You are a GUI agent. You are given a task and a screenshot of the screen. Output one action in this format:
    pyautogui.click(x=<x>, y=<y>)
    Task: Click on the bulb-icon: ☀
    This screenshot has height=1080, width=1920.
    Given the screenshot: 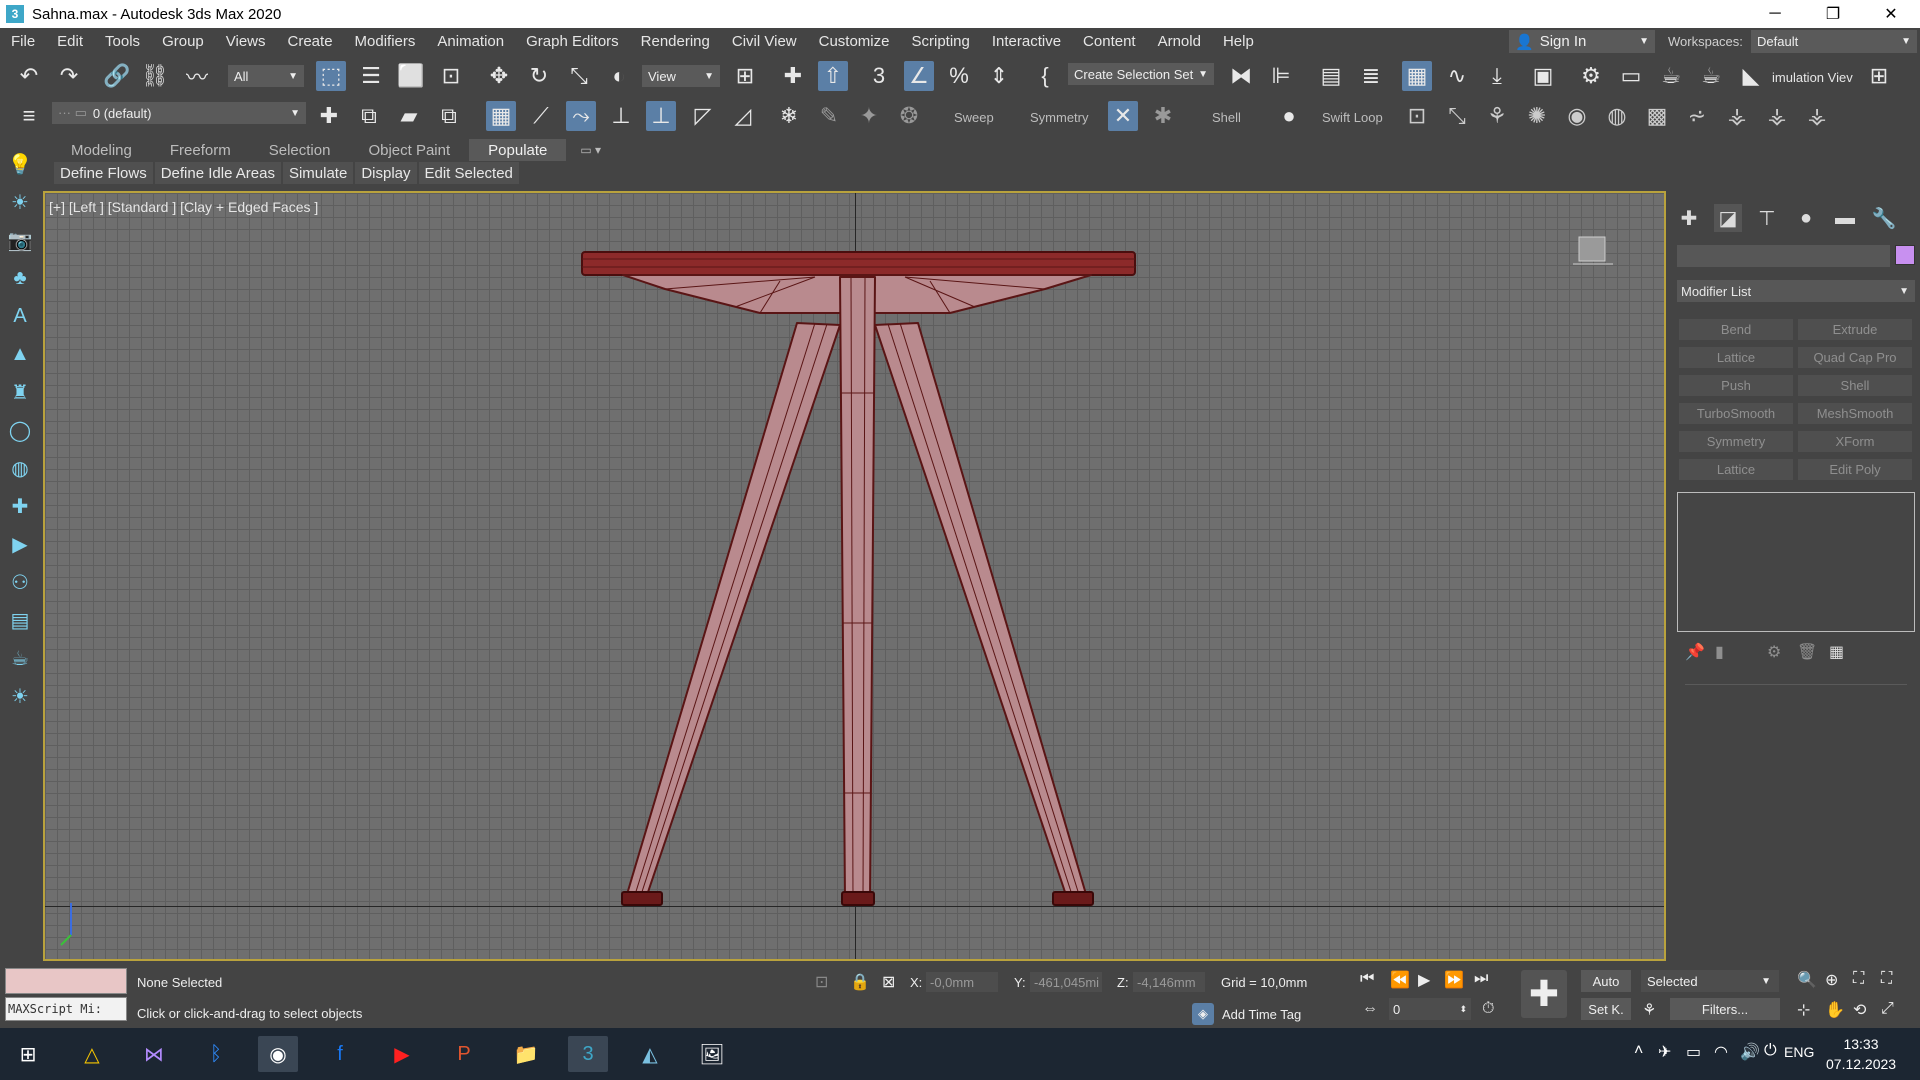 What is the action you would take?
    pyautogui.click(x=20, y=696)
    